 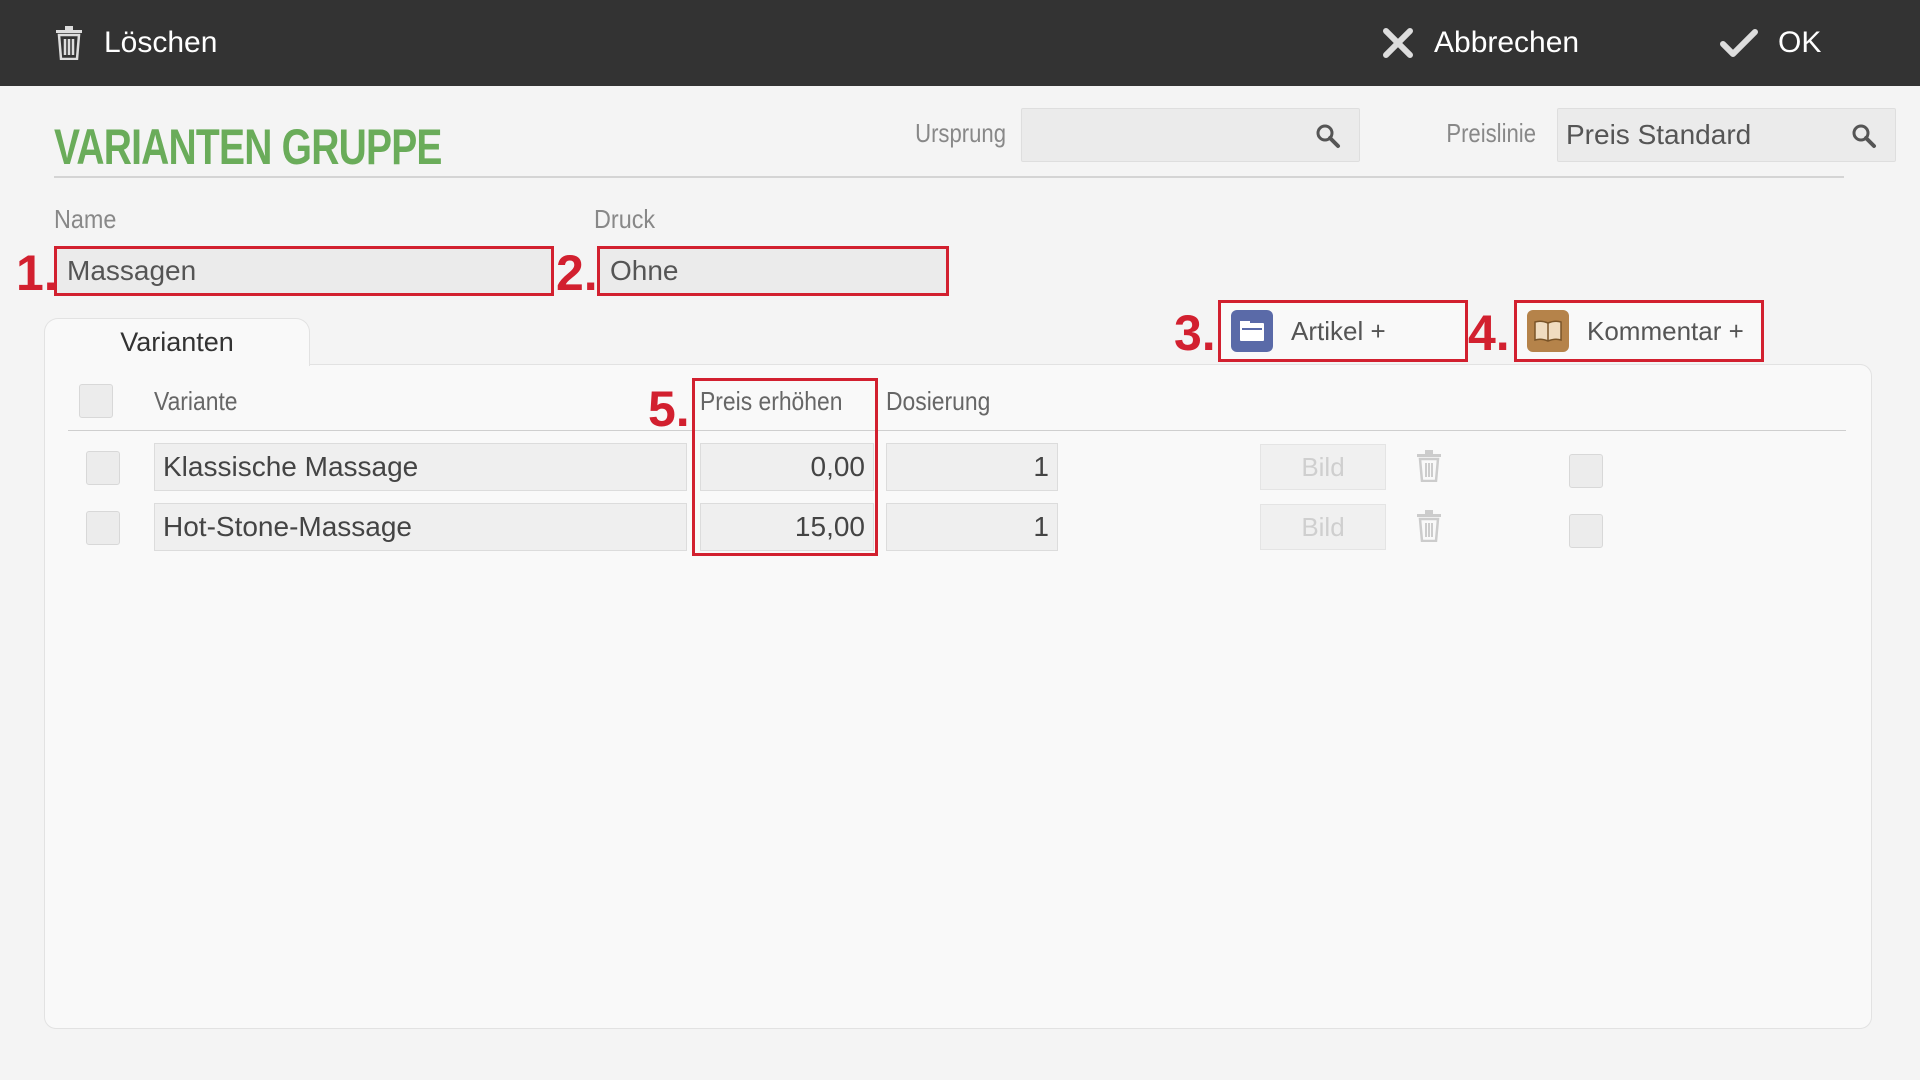 What do you see at coordinates (161, 42) in the screenshot?
I see `delete-label: Löschen` at bounding box center [161, 42].